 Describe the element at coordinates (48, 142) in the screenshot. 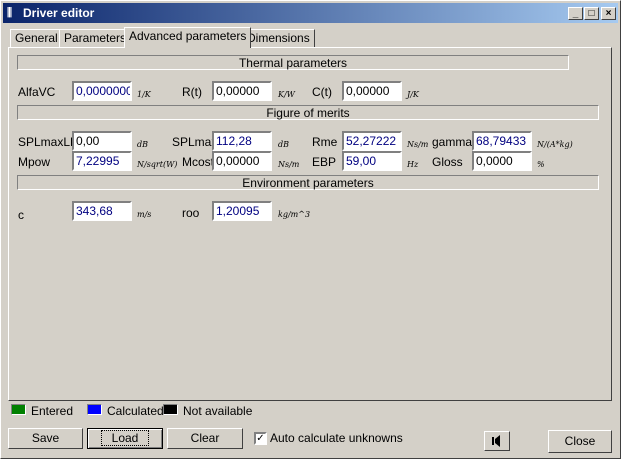

I see `splmaxlf-label: SPLmaxLF` at that location.